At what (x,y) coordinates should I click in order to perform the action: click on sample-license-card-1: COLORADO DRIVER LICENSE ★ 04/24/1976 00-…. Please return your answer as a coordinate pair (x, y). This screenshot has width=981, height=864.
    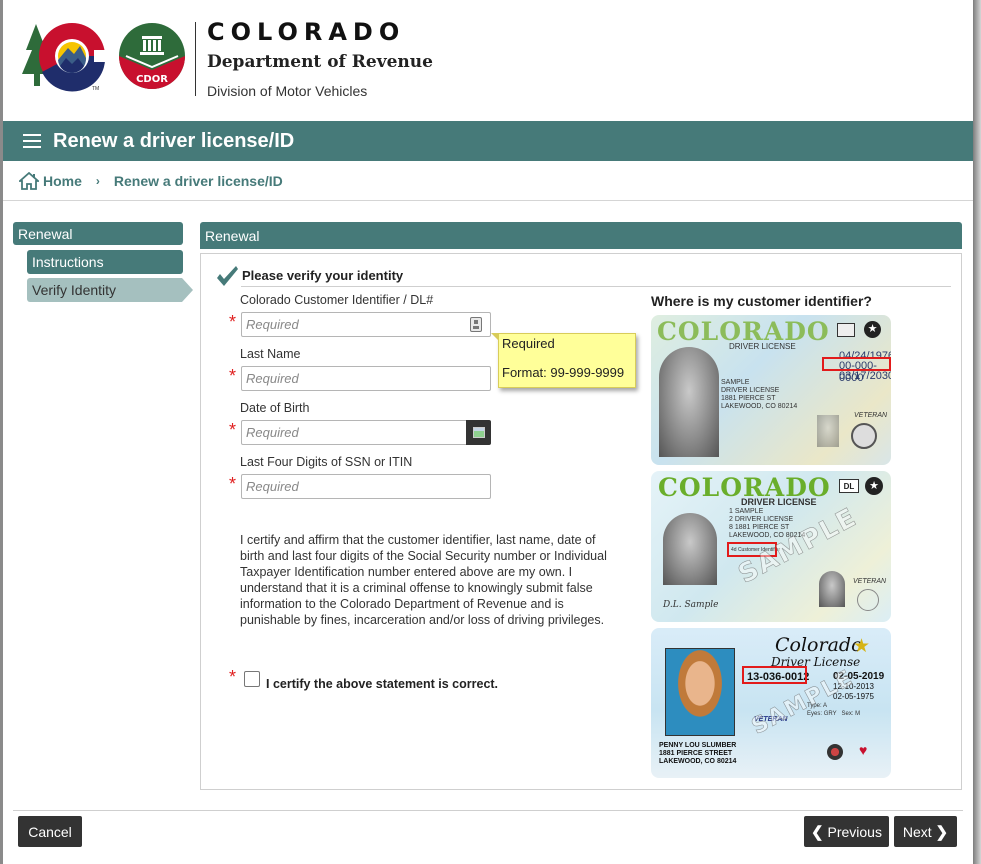
    Looking at the image, I should click on (771, 390).